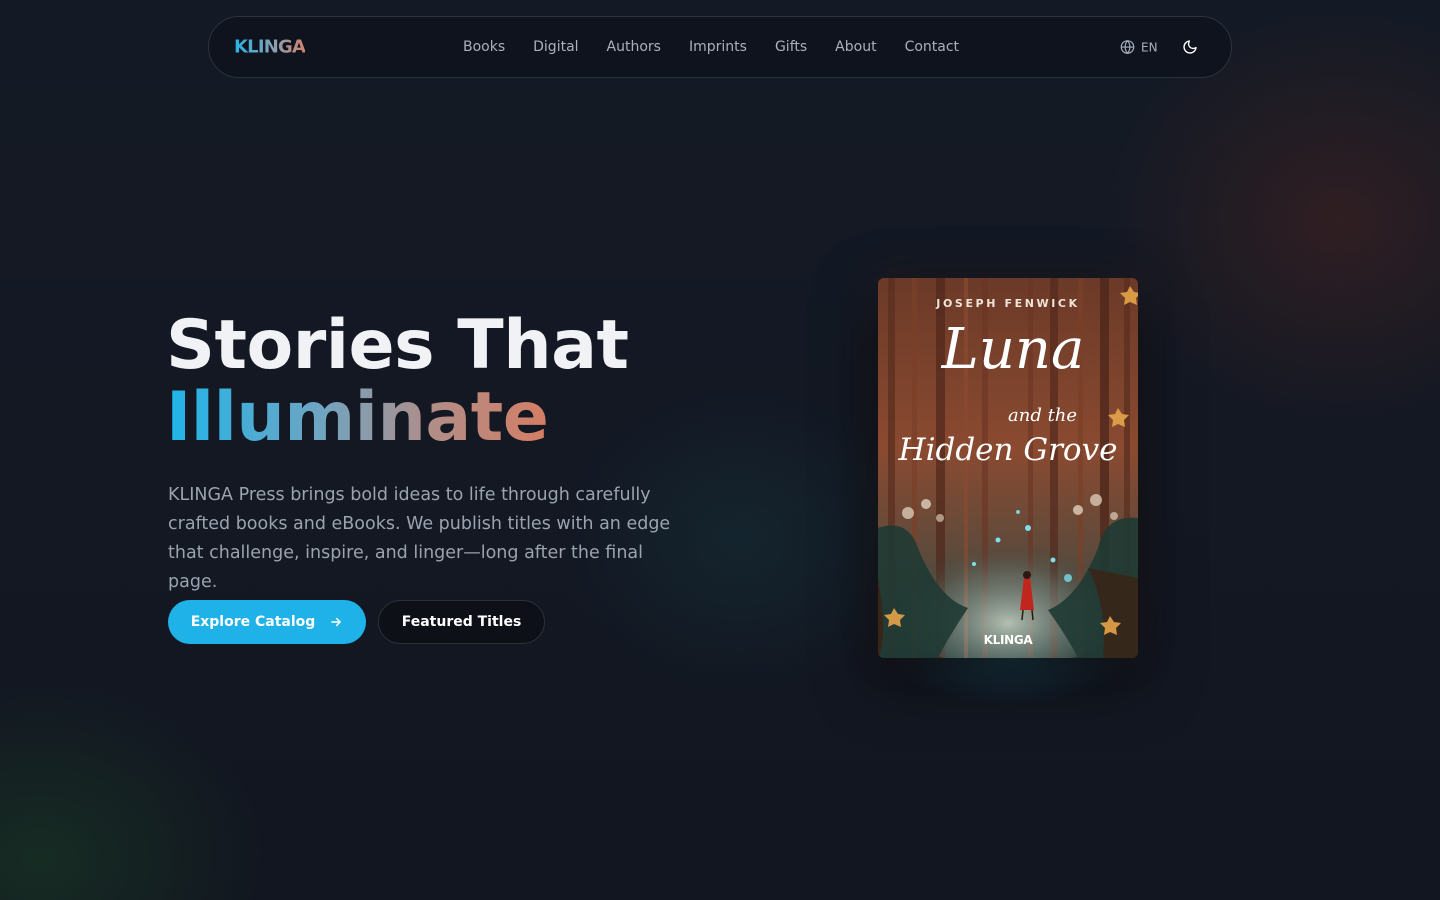 The height and width of the screenshot is (900, 1440). What do you see at coordinates (1013, 349) in the screenshot?
I see `book-title-main: Luna` at bounding box center [1013, 349].